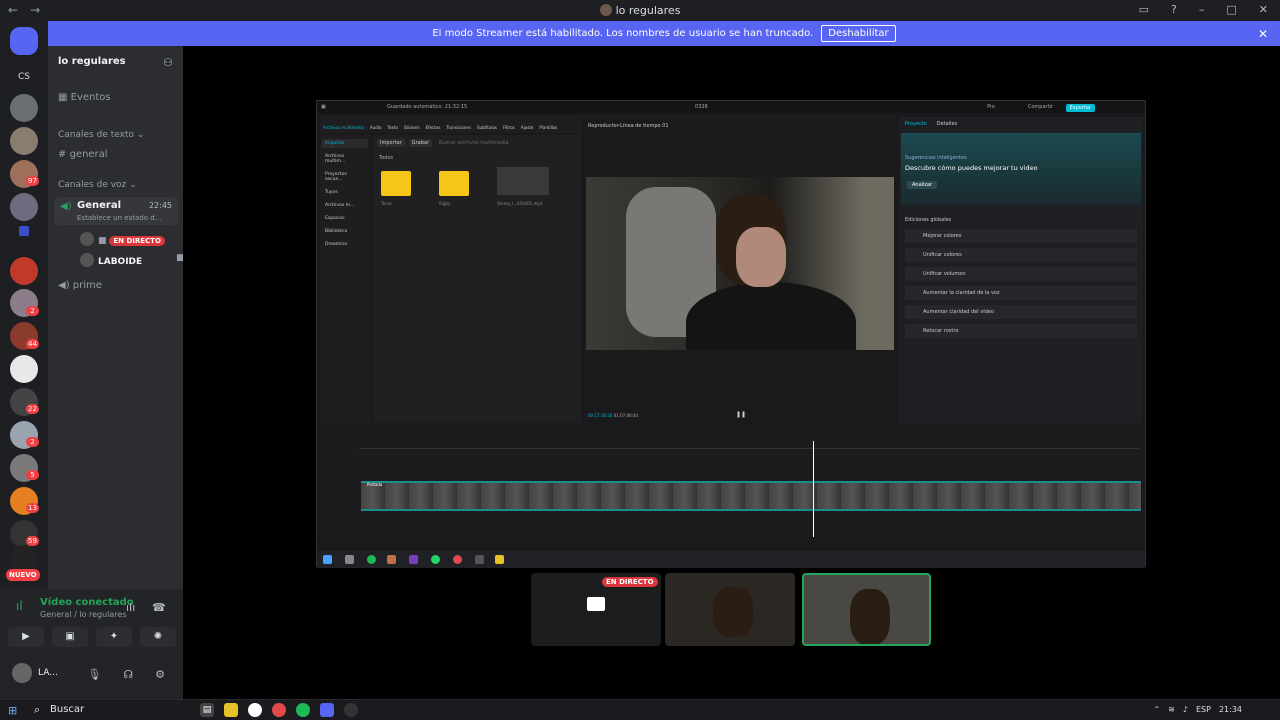 The image size is (1280, 720). Describe the element at coordinates (548, 124) in the screenshot. I see `tool-templates: Plantillas` at that location.